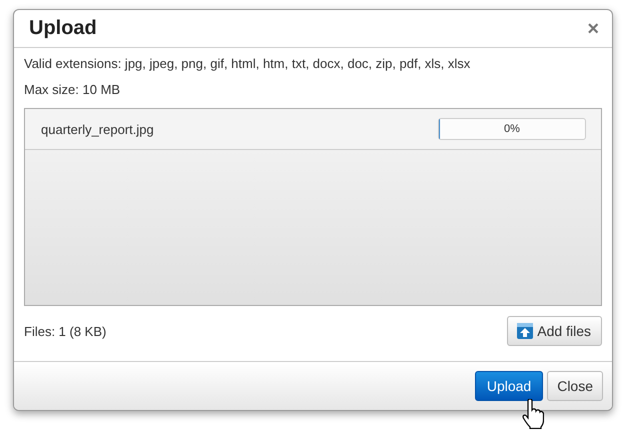 This screenshot has width=625, height=440. What do you see at coordinates (554, 331) in the screenshot?
I see `add-files-button: Add files` at bounding box center [554, 331].